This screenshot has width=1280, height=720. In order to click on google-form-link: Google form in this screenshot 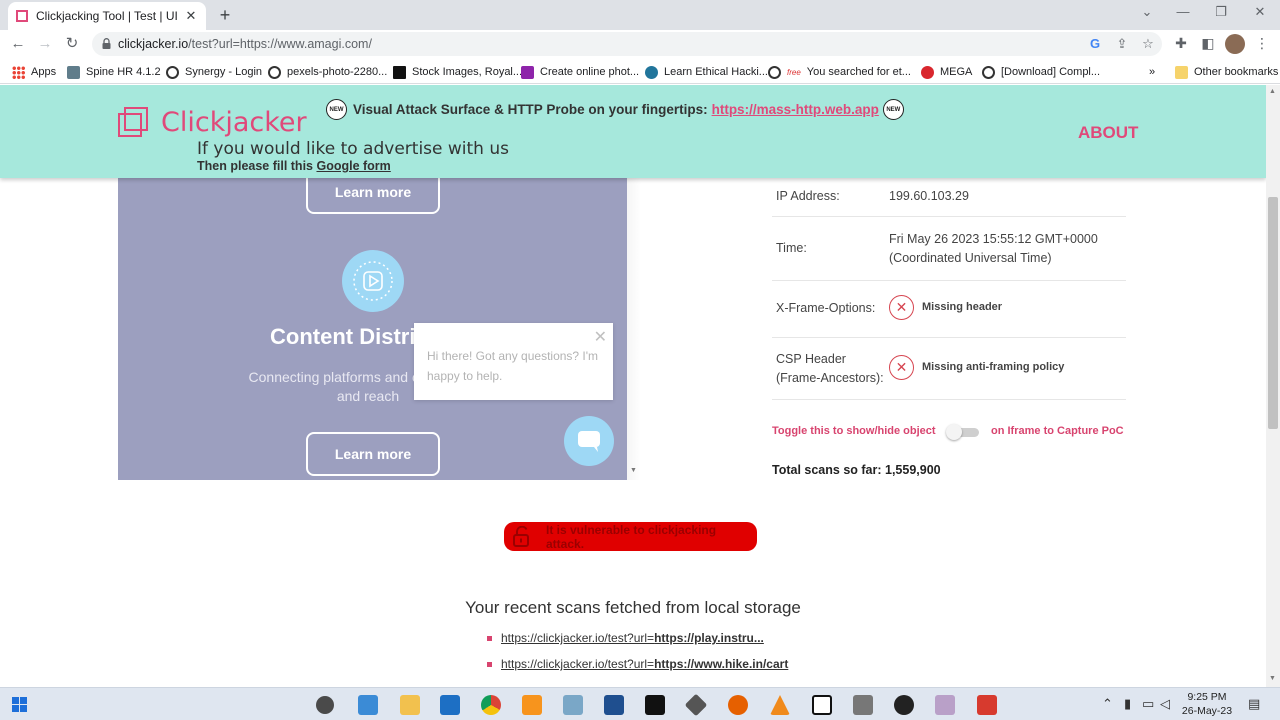, I will do `click(353, 166)`.